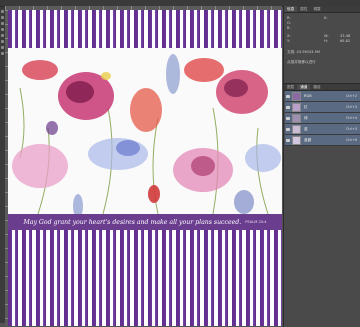 The image size is (360, 327). What do you see at coordinates (316, 9) in the screenshot?
I see `tab-adjustments: 调整` at bounding box center [316, 9].